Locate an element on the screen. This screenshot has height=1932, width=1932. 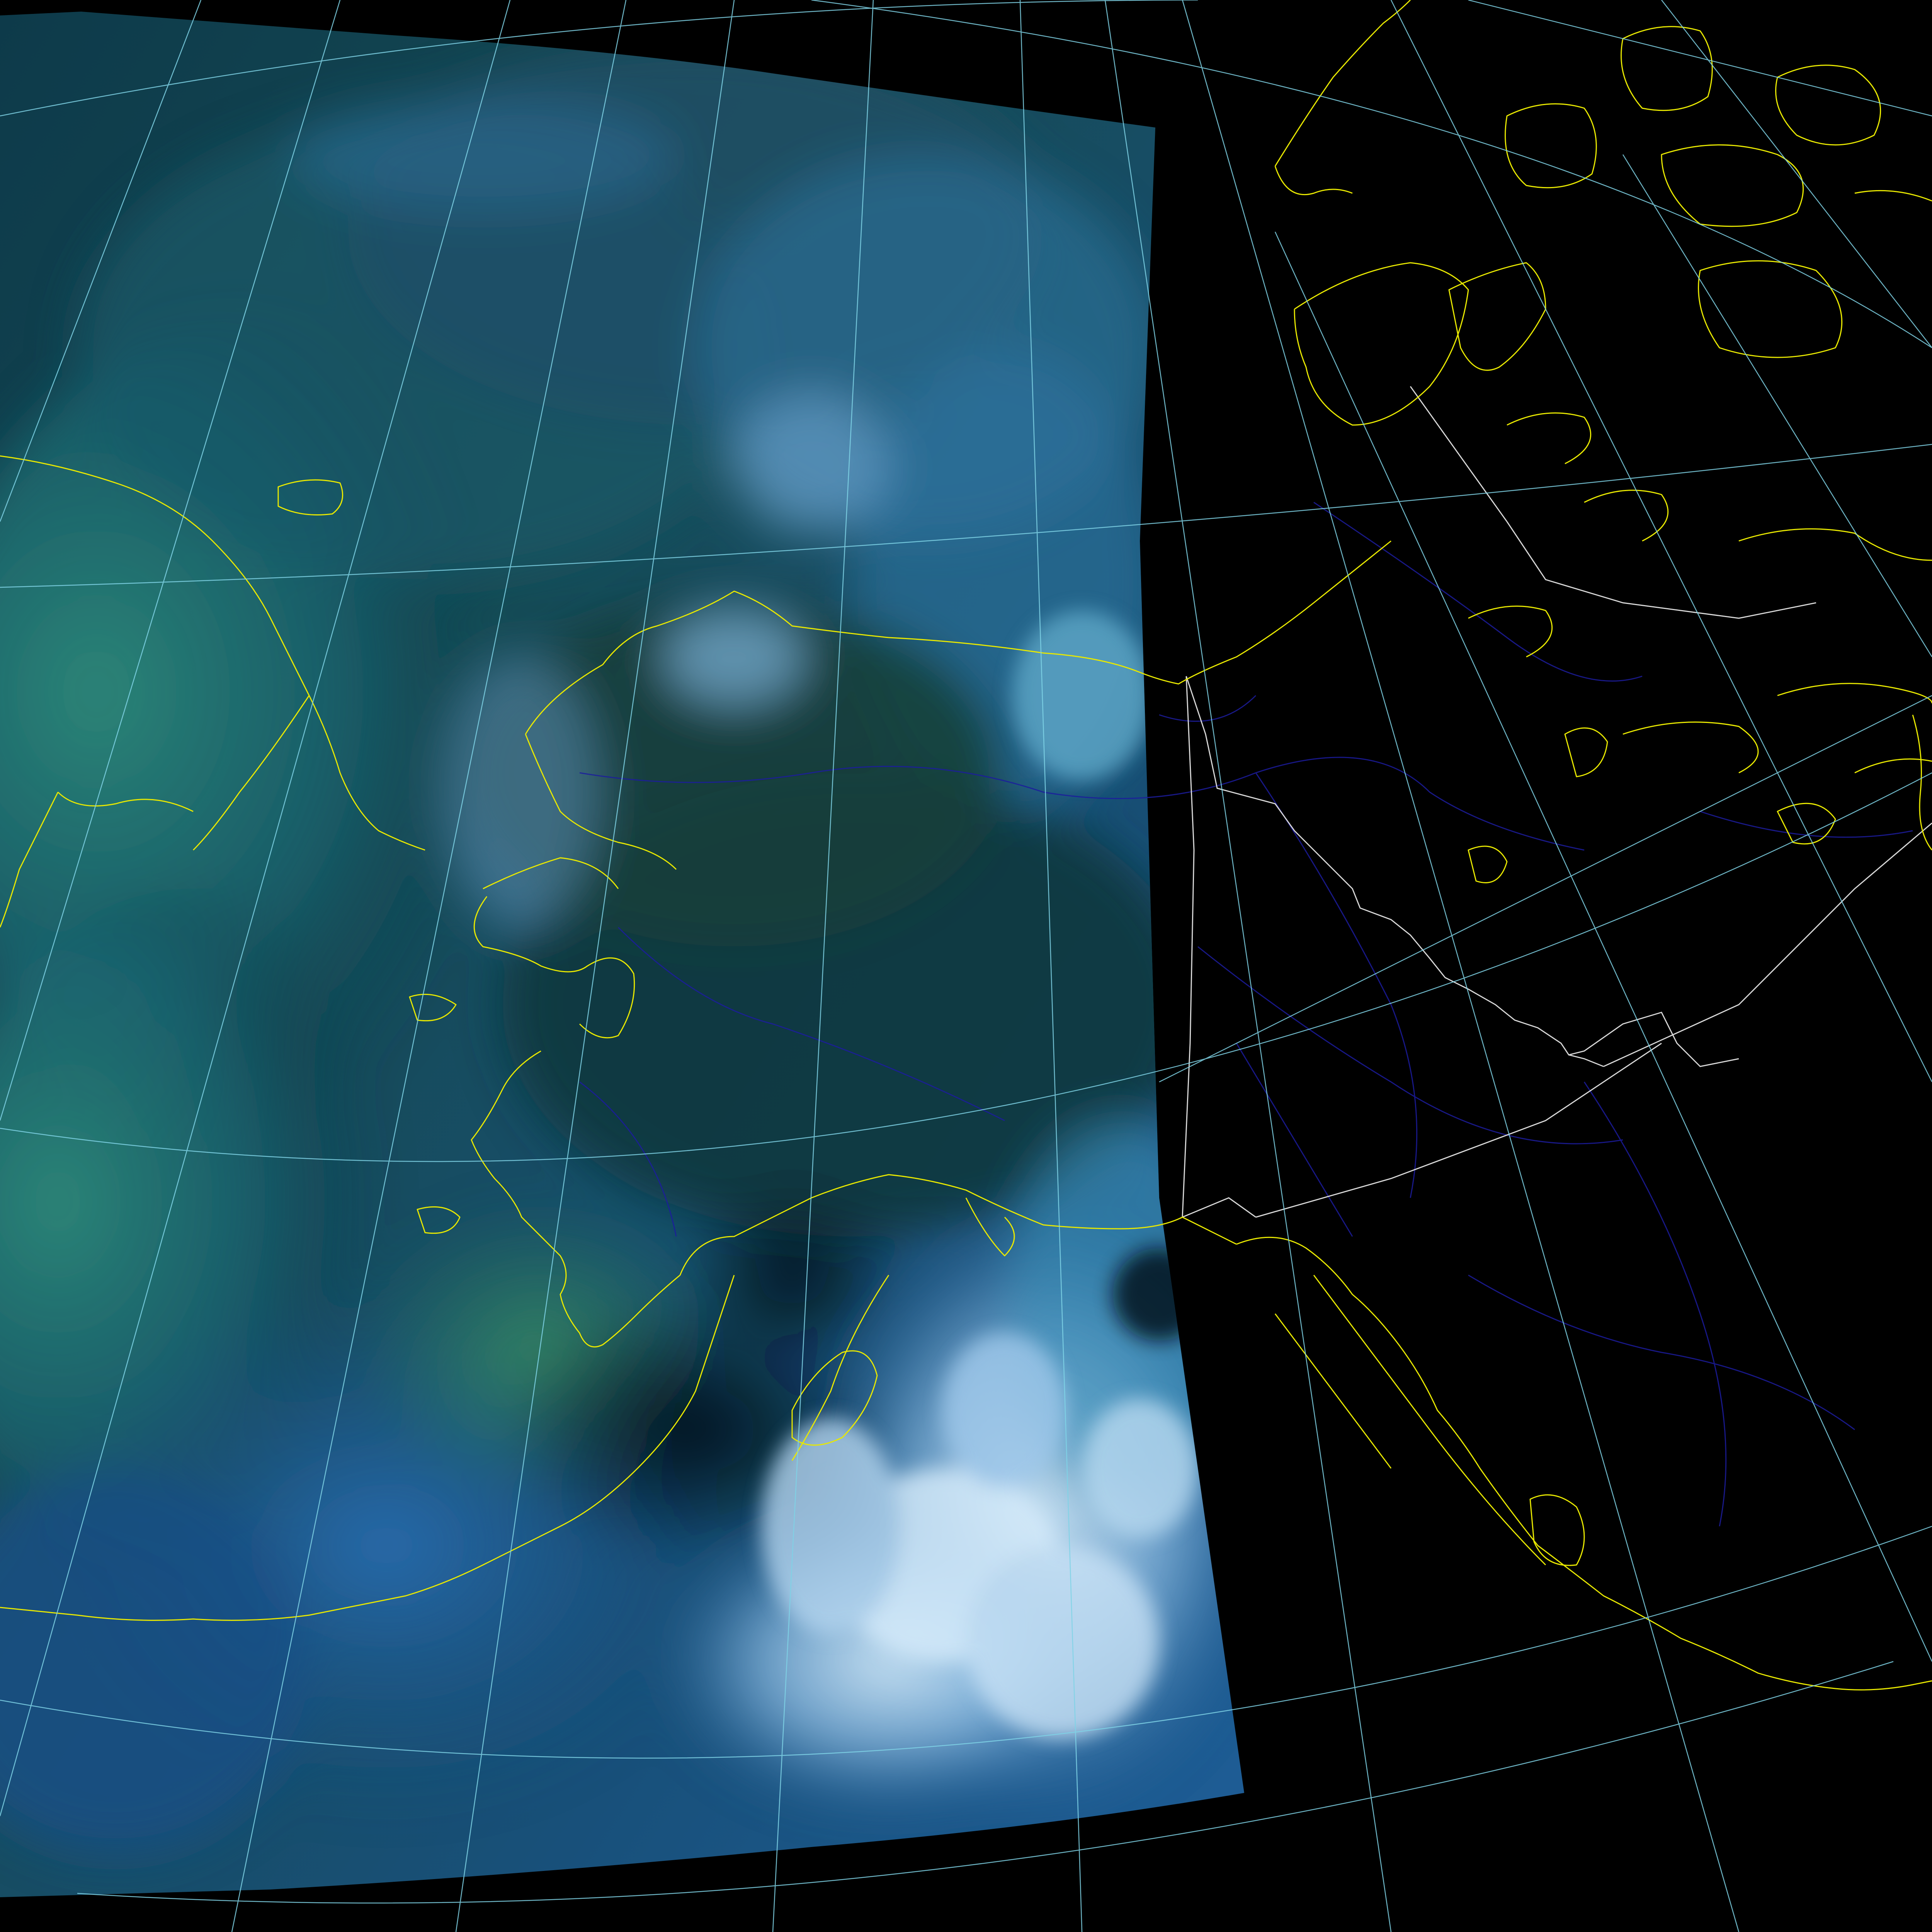
arctic-islands is located at coordinates (1603, 213).